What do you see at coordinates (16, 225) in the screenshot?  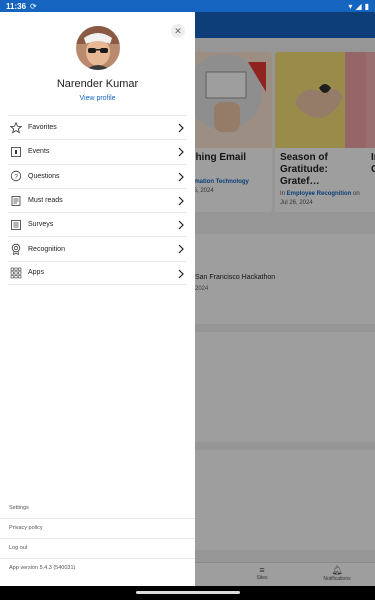 I see `survey-icon` at bounding box center [16, 225].